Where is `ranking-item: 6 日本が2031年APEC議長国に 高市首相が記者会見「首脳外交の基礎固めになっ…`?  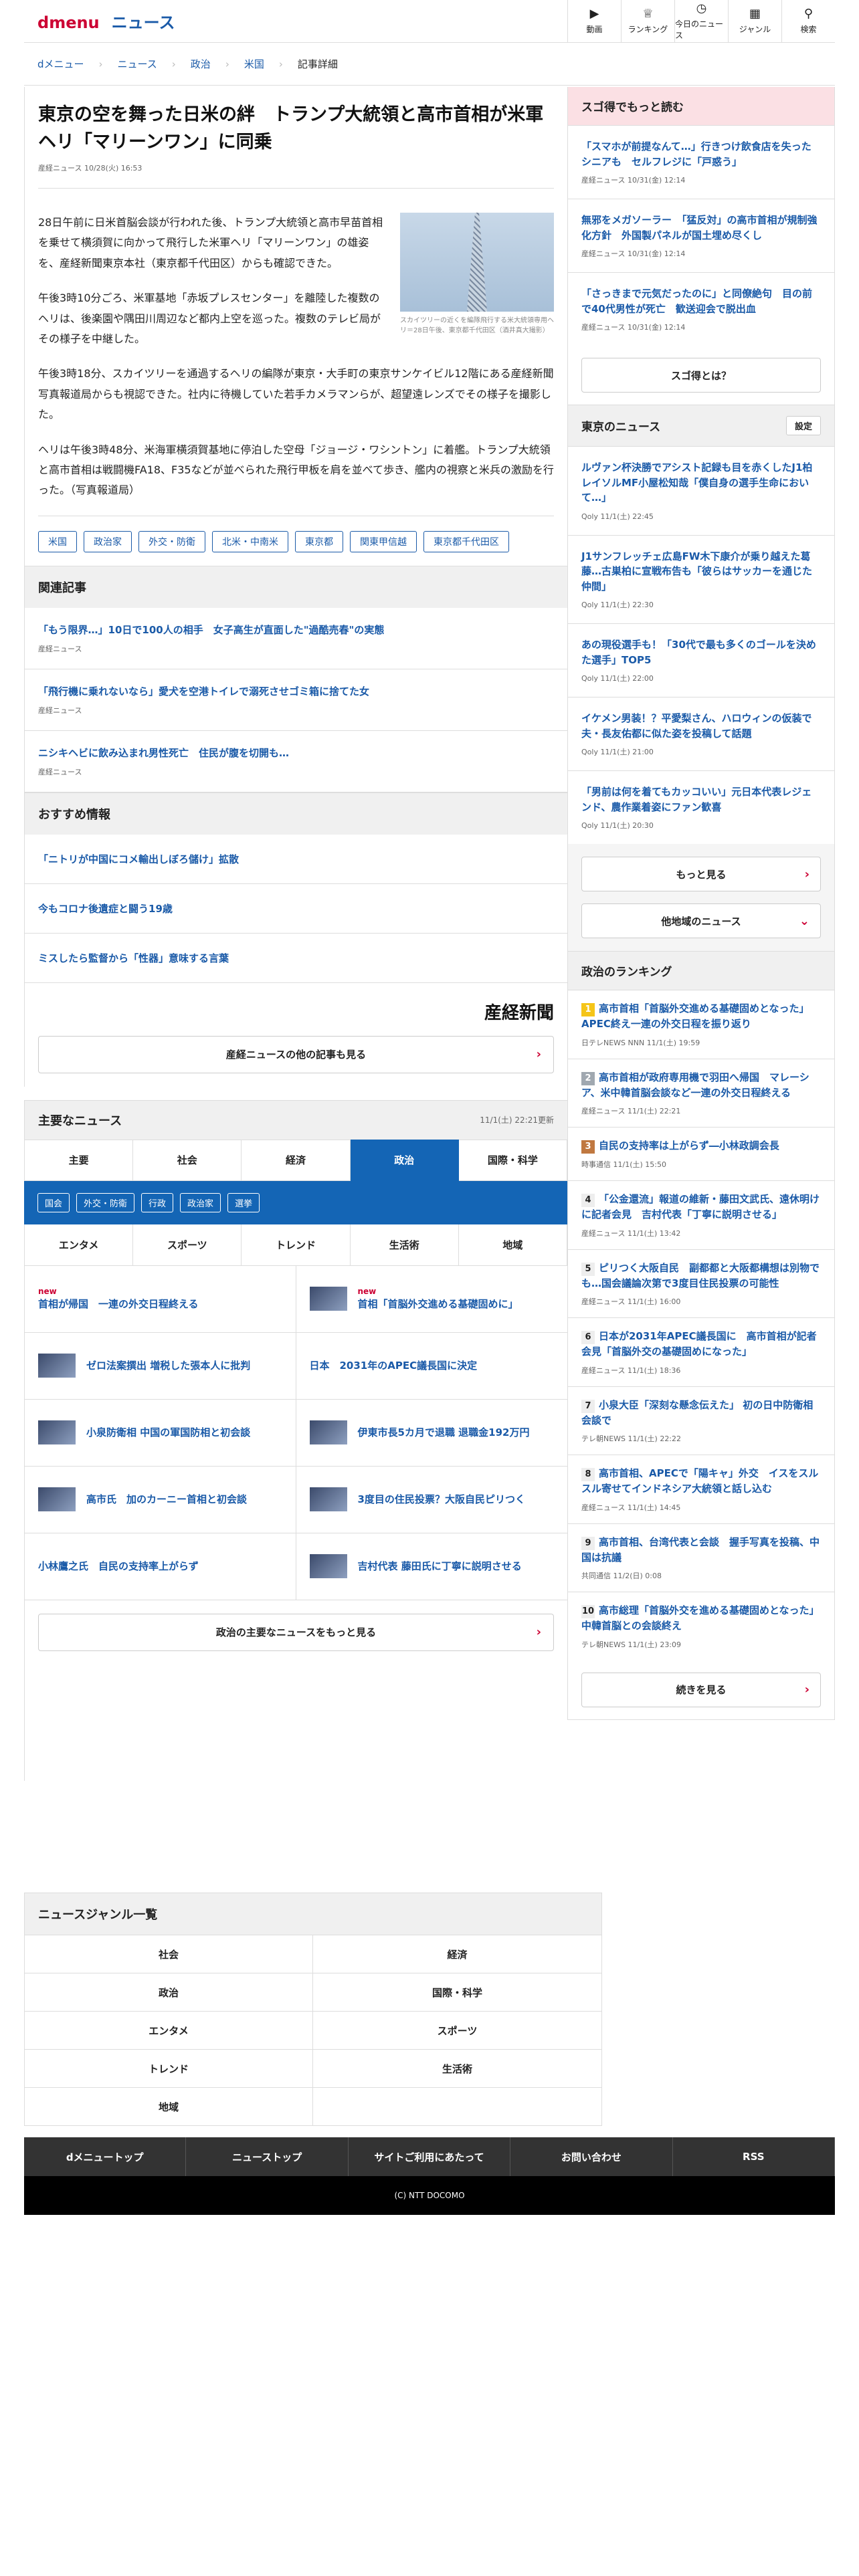
ranking-item: 6 日本が2031年APEC議長国に 高市首相が記者会見「首脳外交の基礎固めになっ… is located at coordinates (701, 1351).